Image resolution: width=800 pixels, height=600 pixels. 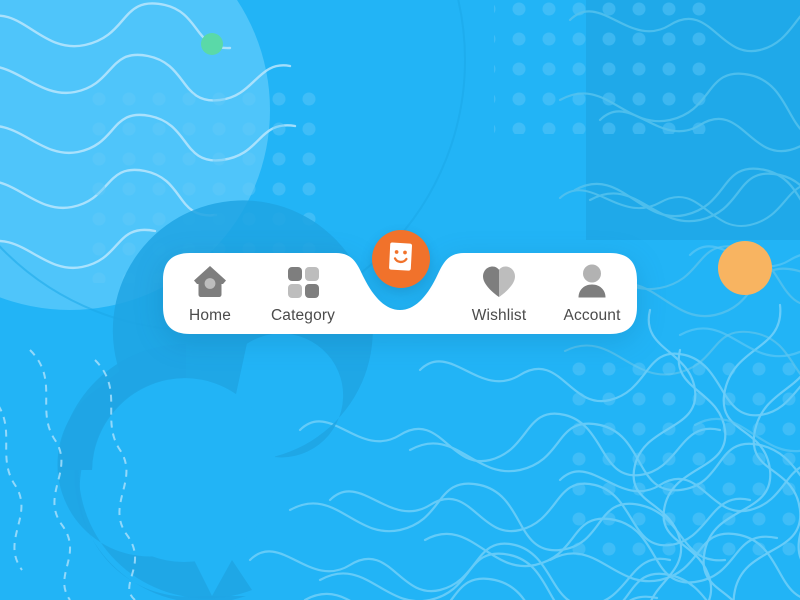 I want to click on nav-label-home: Home, so click(x=210, y=315).